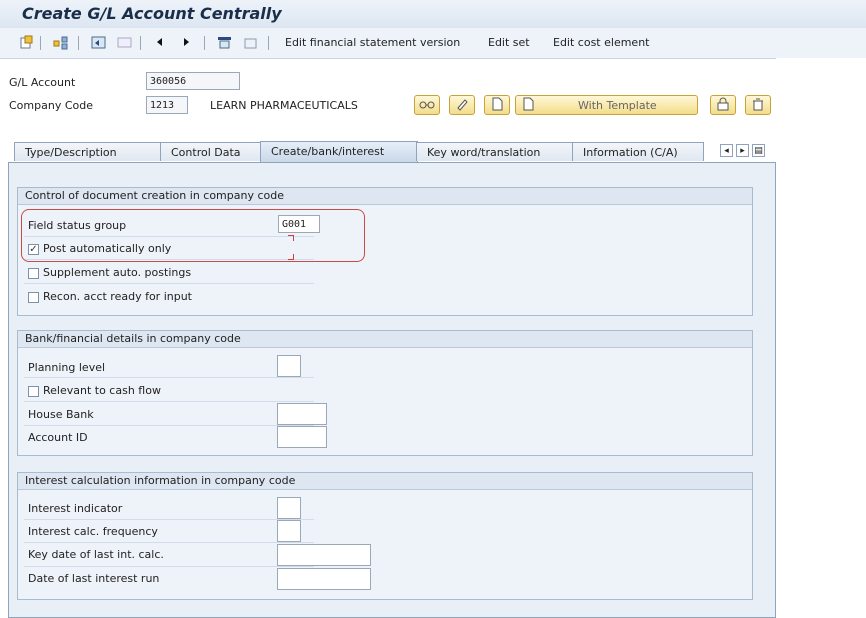 The image size is (866, 618). Describe the element at coordinates (93, 531) in the screenshot. I see `interest-frequency-label: Interest calc. frequency` at that location.